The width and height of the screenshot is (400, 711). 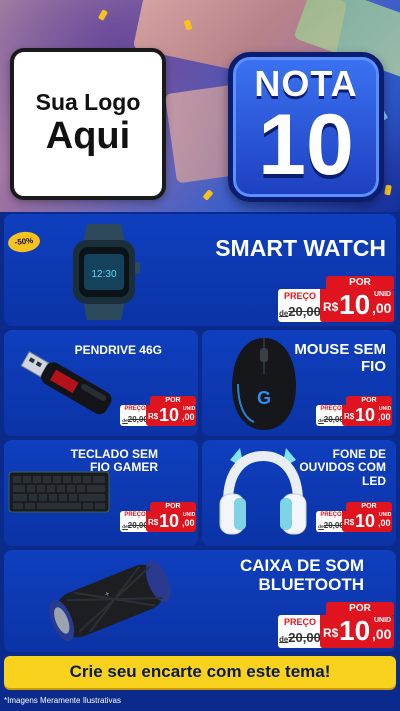 What do you see at coordinates (300, 248) in the screenshot?
I see `product-name: SMART WATCH` at bounding box center [300, 248].